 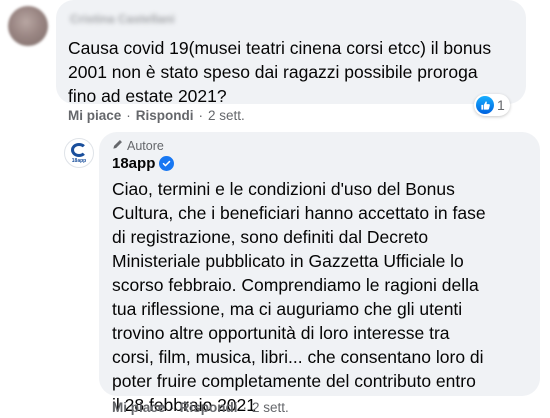 What do you see at coordinates (79, 149) in the screenshot?
I see `logo-mark` at bounding box center [79, 149].